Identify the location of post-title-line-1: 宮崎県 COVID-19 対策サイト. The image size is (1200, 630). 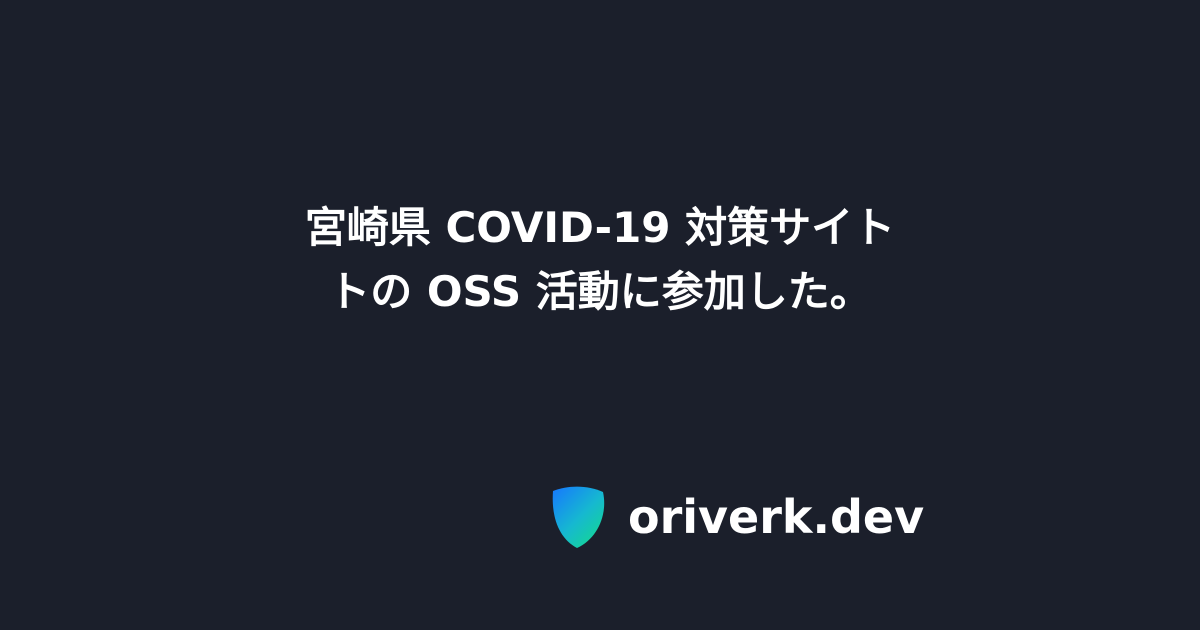
(600, 227).